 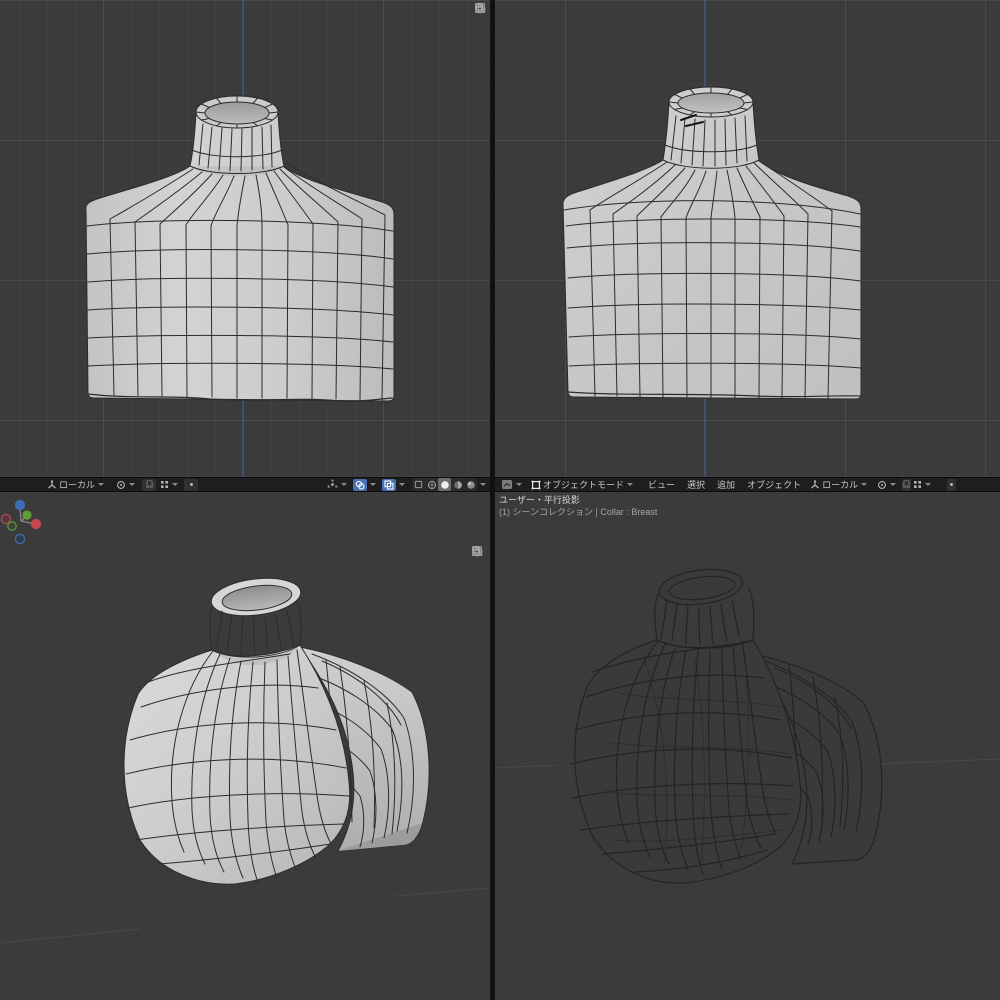 I want to click on viewport-header-left: ローカル, so click(x=245, y=484).